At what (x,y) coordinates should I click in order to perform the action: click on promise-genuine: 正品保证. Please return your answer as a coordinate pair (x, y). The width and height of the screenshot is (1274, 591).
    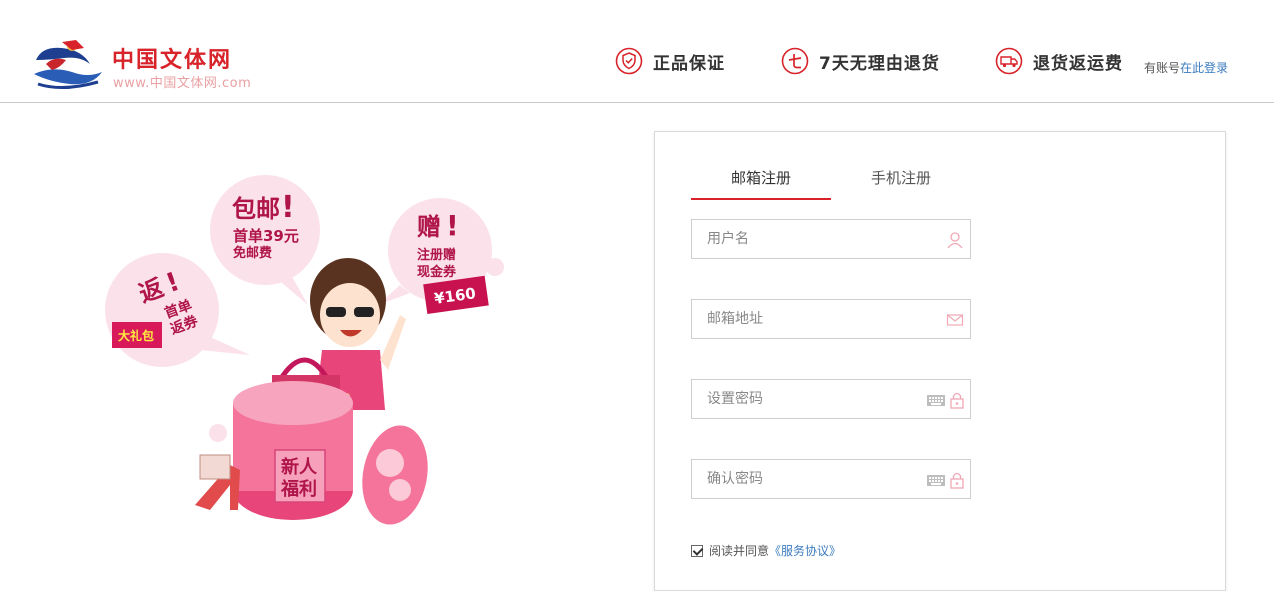
    Looking at the image, I should click on (670, 61).